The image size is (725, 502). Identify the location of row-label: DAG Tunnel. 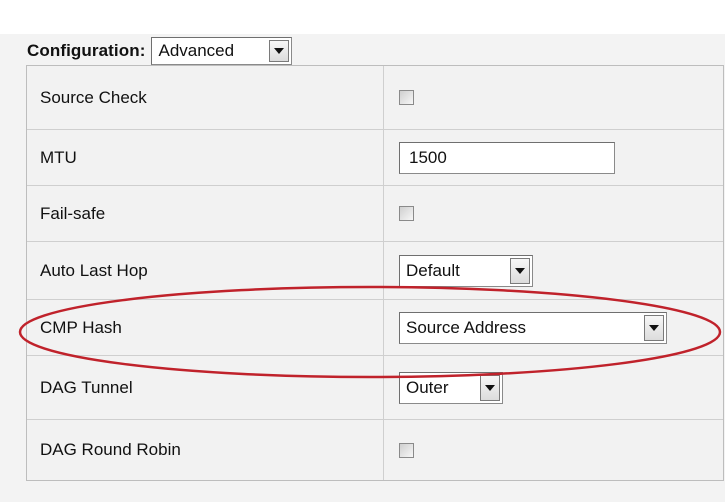
(205, 387).